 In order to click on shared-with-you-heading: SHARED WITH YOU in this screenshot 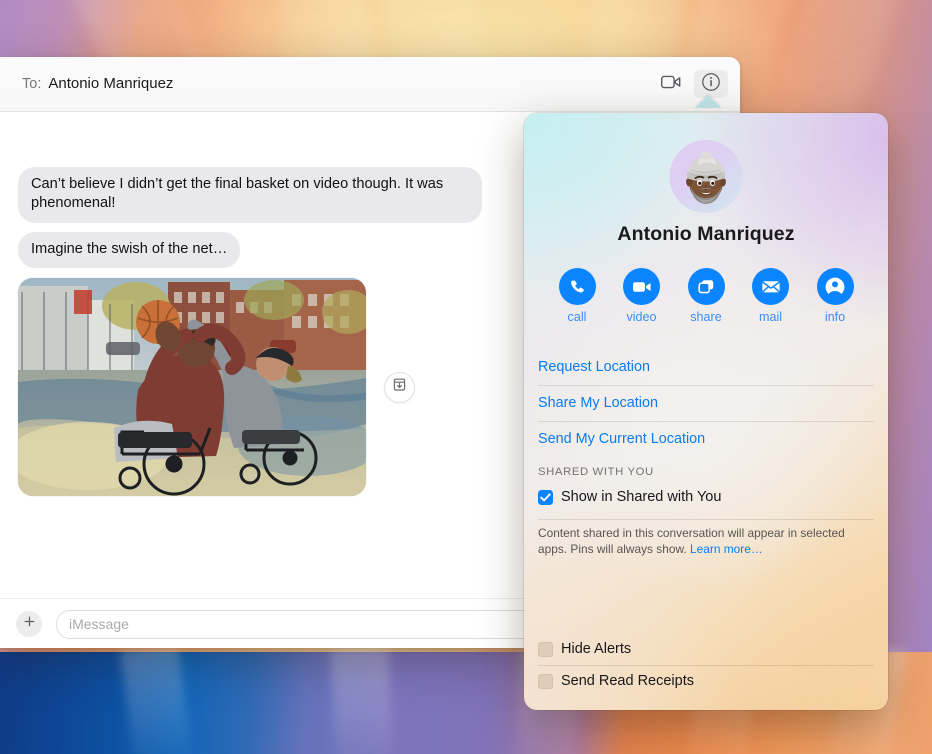, I will do `click(596, 472)`.